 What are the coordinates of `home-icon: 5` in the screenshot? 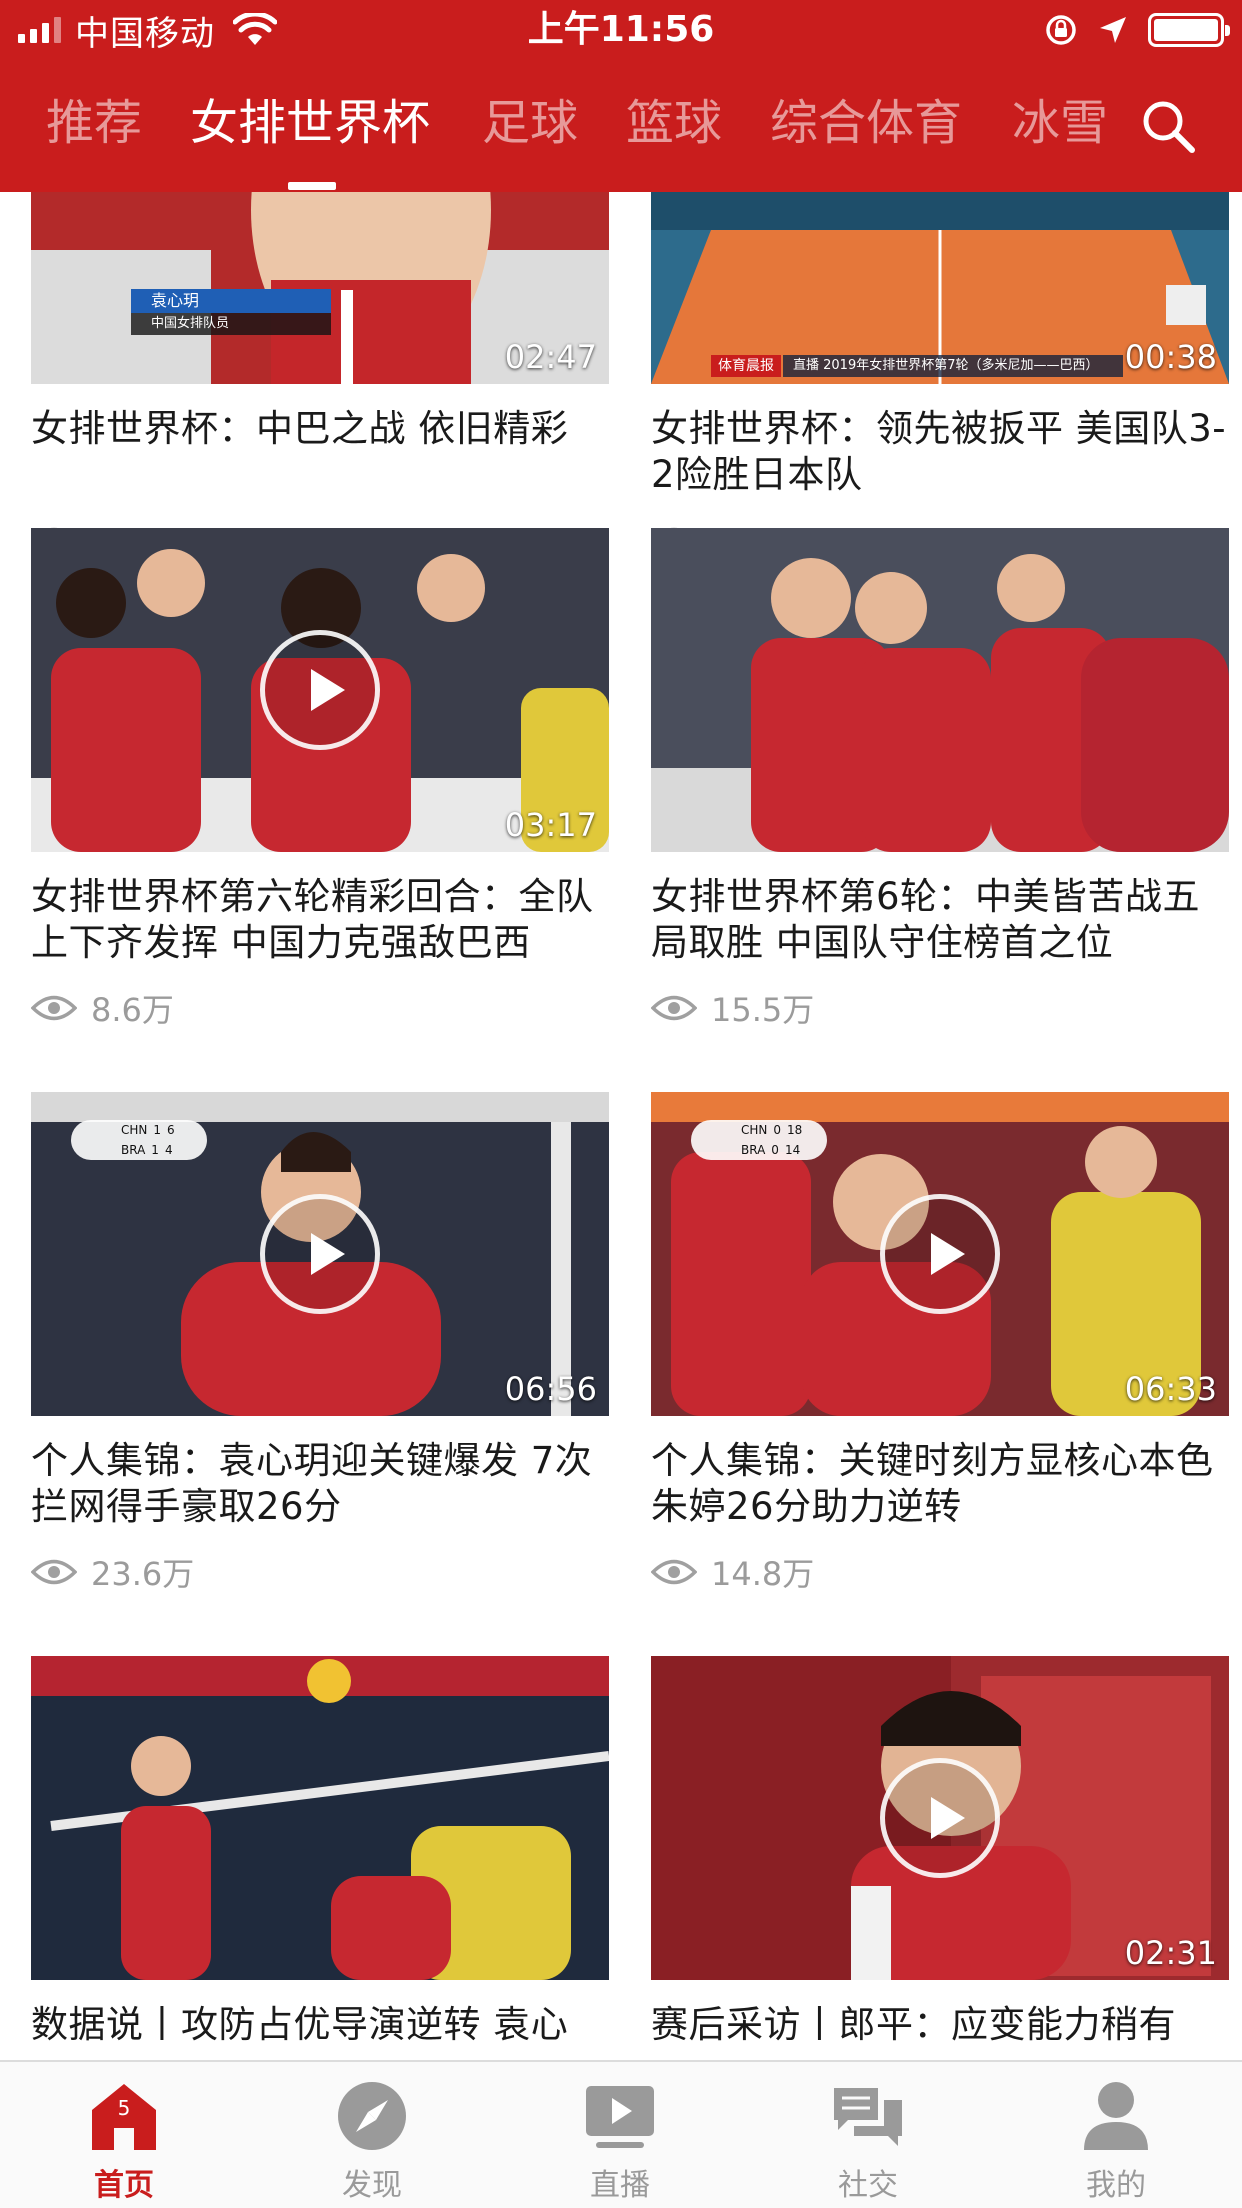 It's located at (124, 2117).